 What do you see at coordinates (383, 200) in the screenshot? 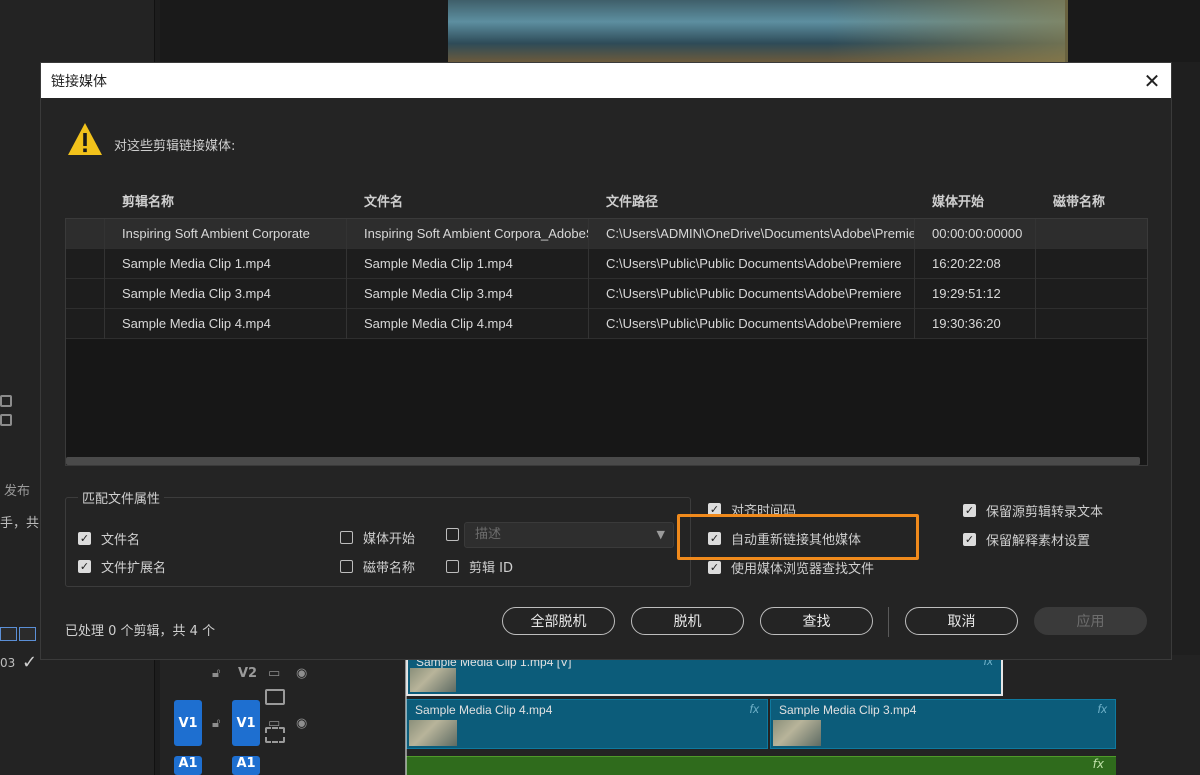
I see `column-header-file-name: 文件名` at bounding box center [383, 200].